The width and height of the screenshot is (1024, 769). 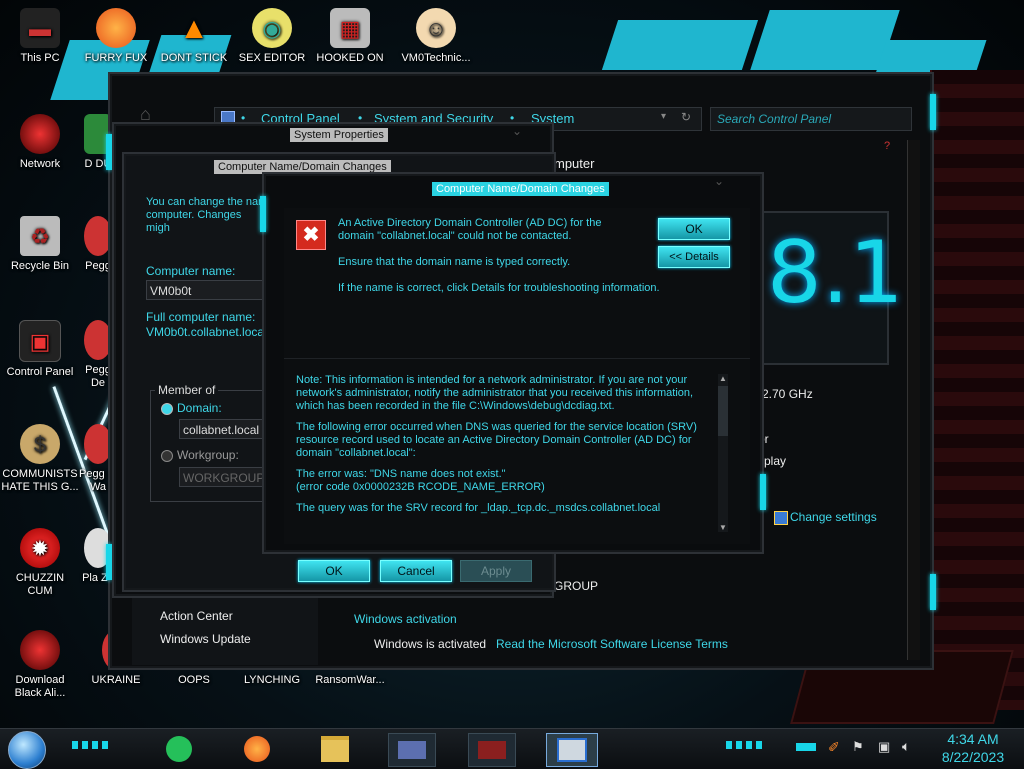 What do you see at coordinates (811, 119) in the screenshot?
I see `search-box: Search Control Panel` at bounding box center [811, 119].